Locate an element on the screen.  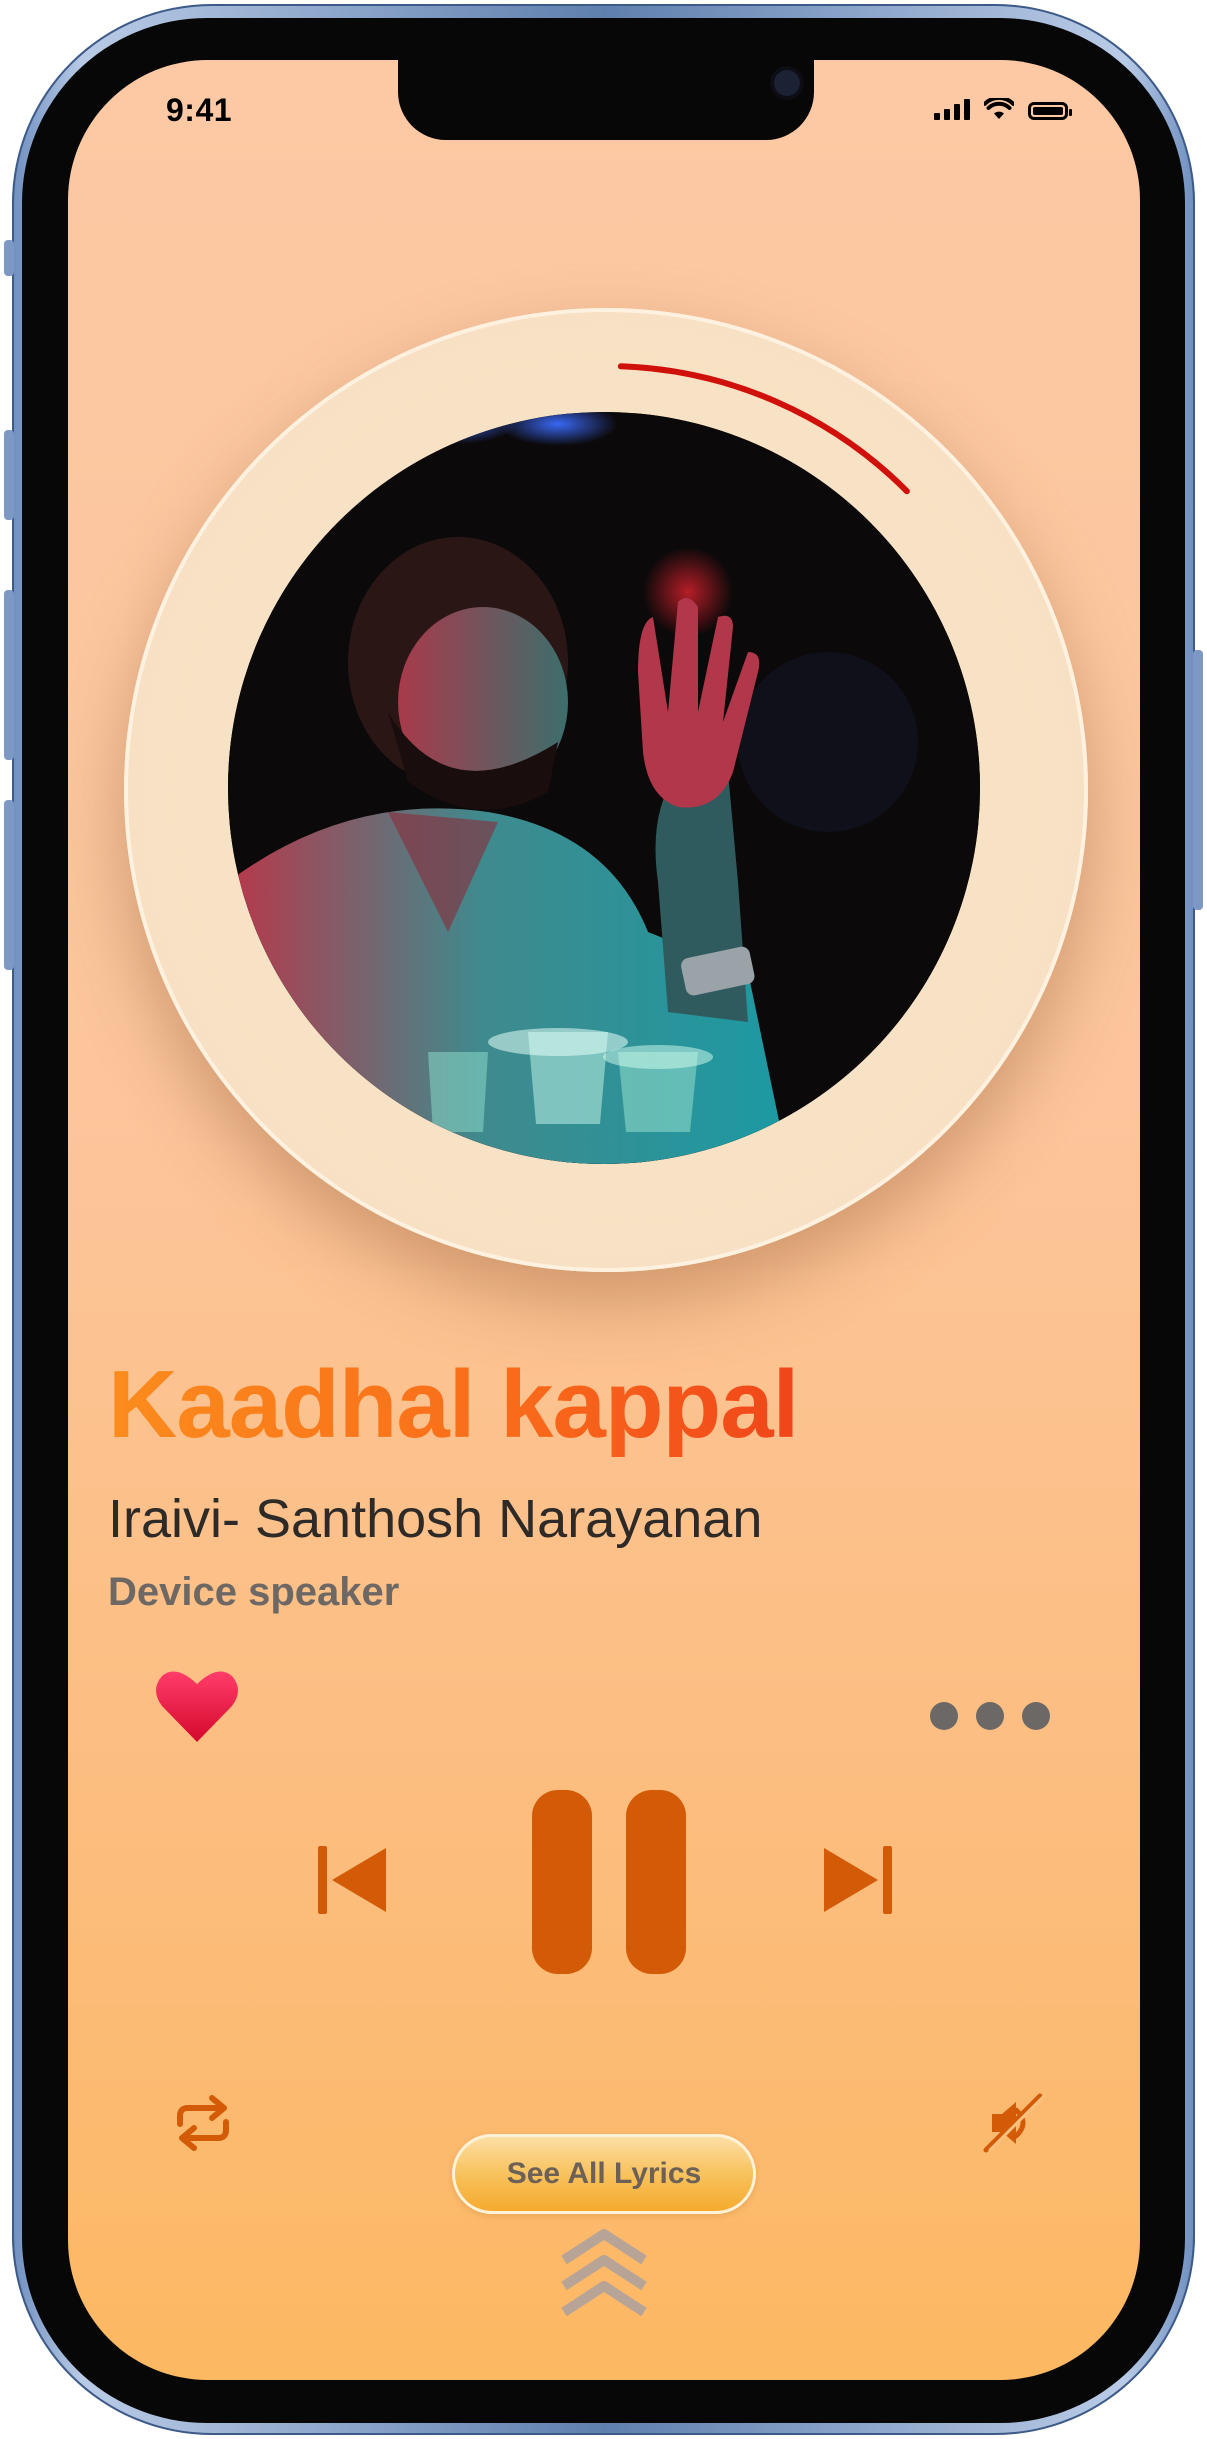
artist-name: Iraivi- Santhosh Narayanan is located at coordinates (435, 1519).